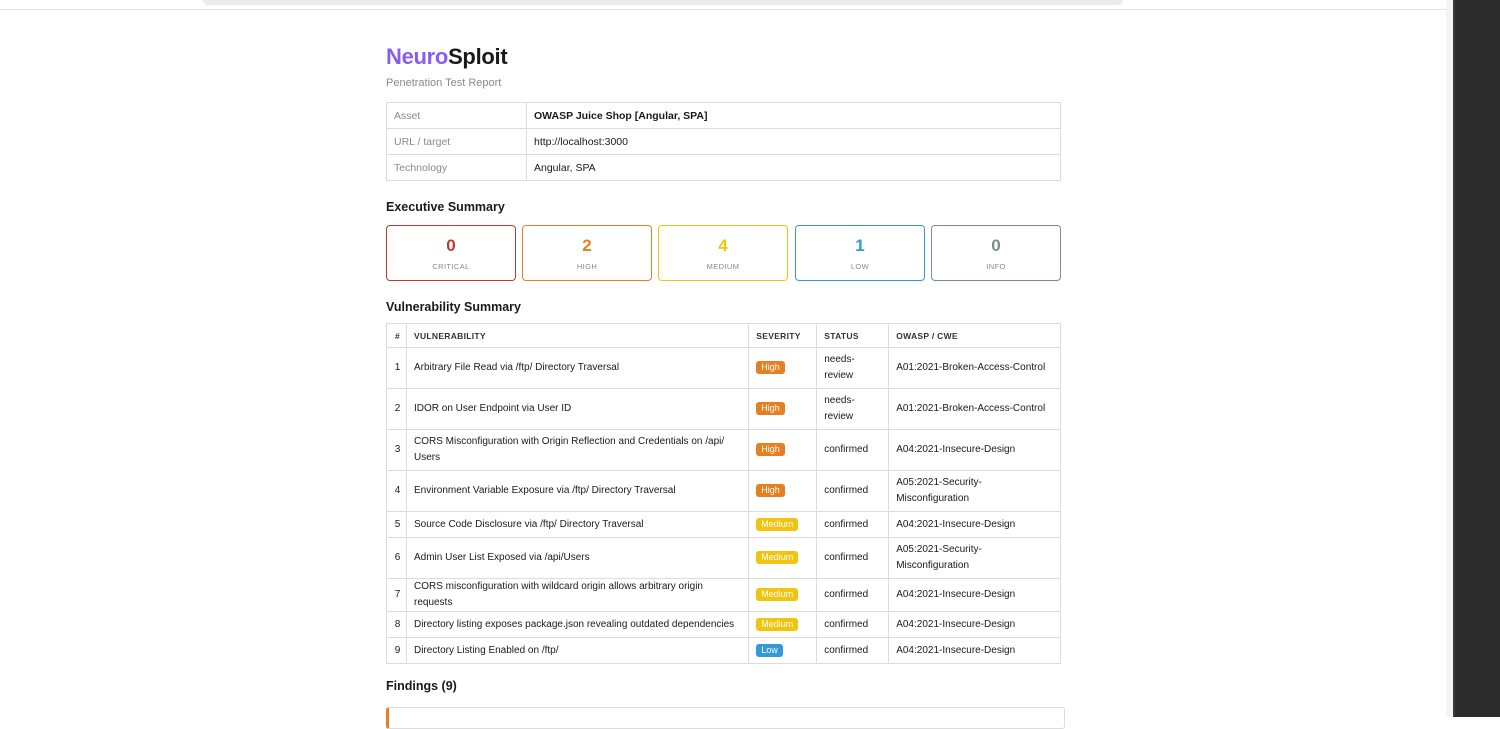 The height and width of the screenshot is (729, 1500). I want to click on vulnerability-name: Directory Listing Enabled on /ftp/, so click(577, 650).